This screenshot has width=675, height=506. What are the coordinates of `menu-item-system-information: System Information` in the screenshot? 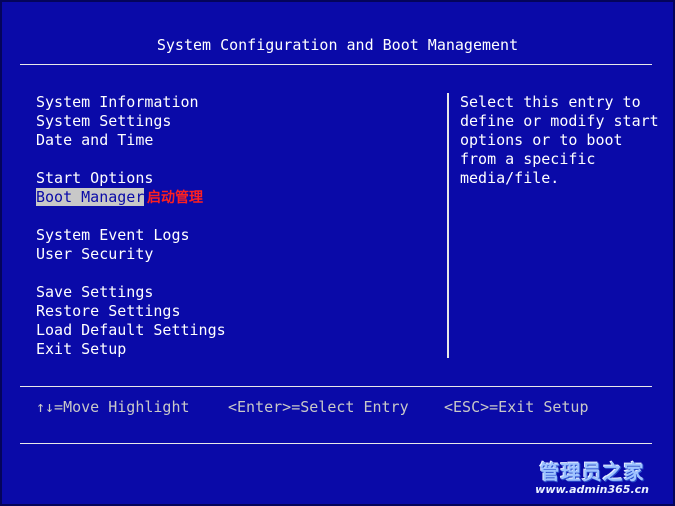 It's located at (117, 102).